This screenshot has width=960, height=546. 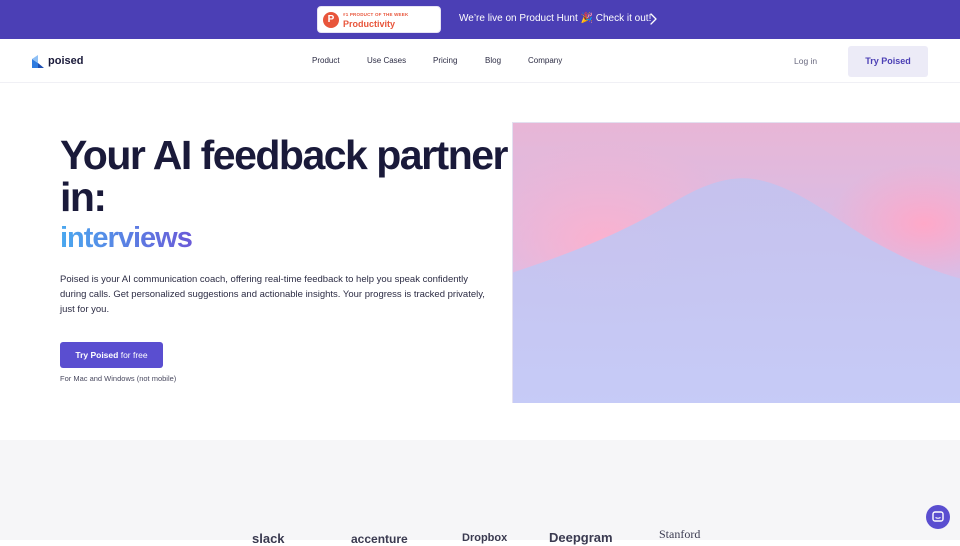 What do you see at coordinates (133, 355) in the screenshot?
I see `cta-rest: for free` at bounding box center [133, 355].